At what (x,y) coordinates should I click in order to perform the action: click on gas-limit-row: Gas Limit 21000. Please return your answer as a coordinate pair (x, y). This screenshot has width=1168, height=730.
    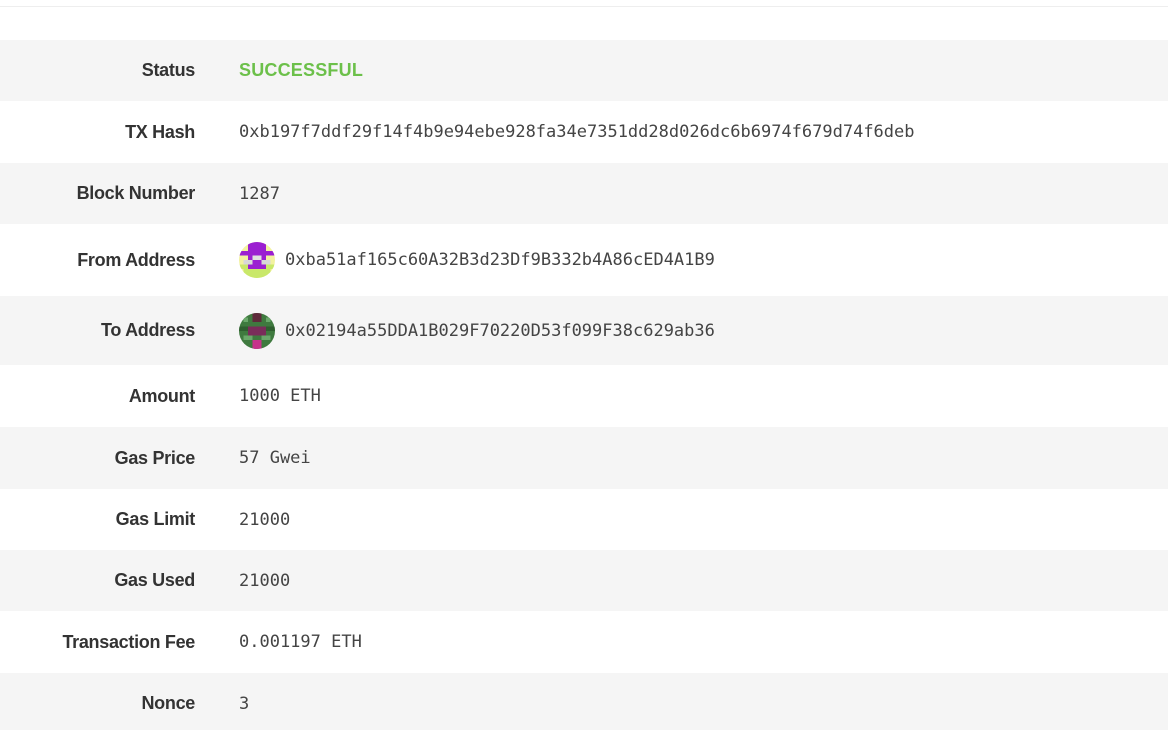
    Looking at the image, I should click on (584, 519).